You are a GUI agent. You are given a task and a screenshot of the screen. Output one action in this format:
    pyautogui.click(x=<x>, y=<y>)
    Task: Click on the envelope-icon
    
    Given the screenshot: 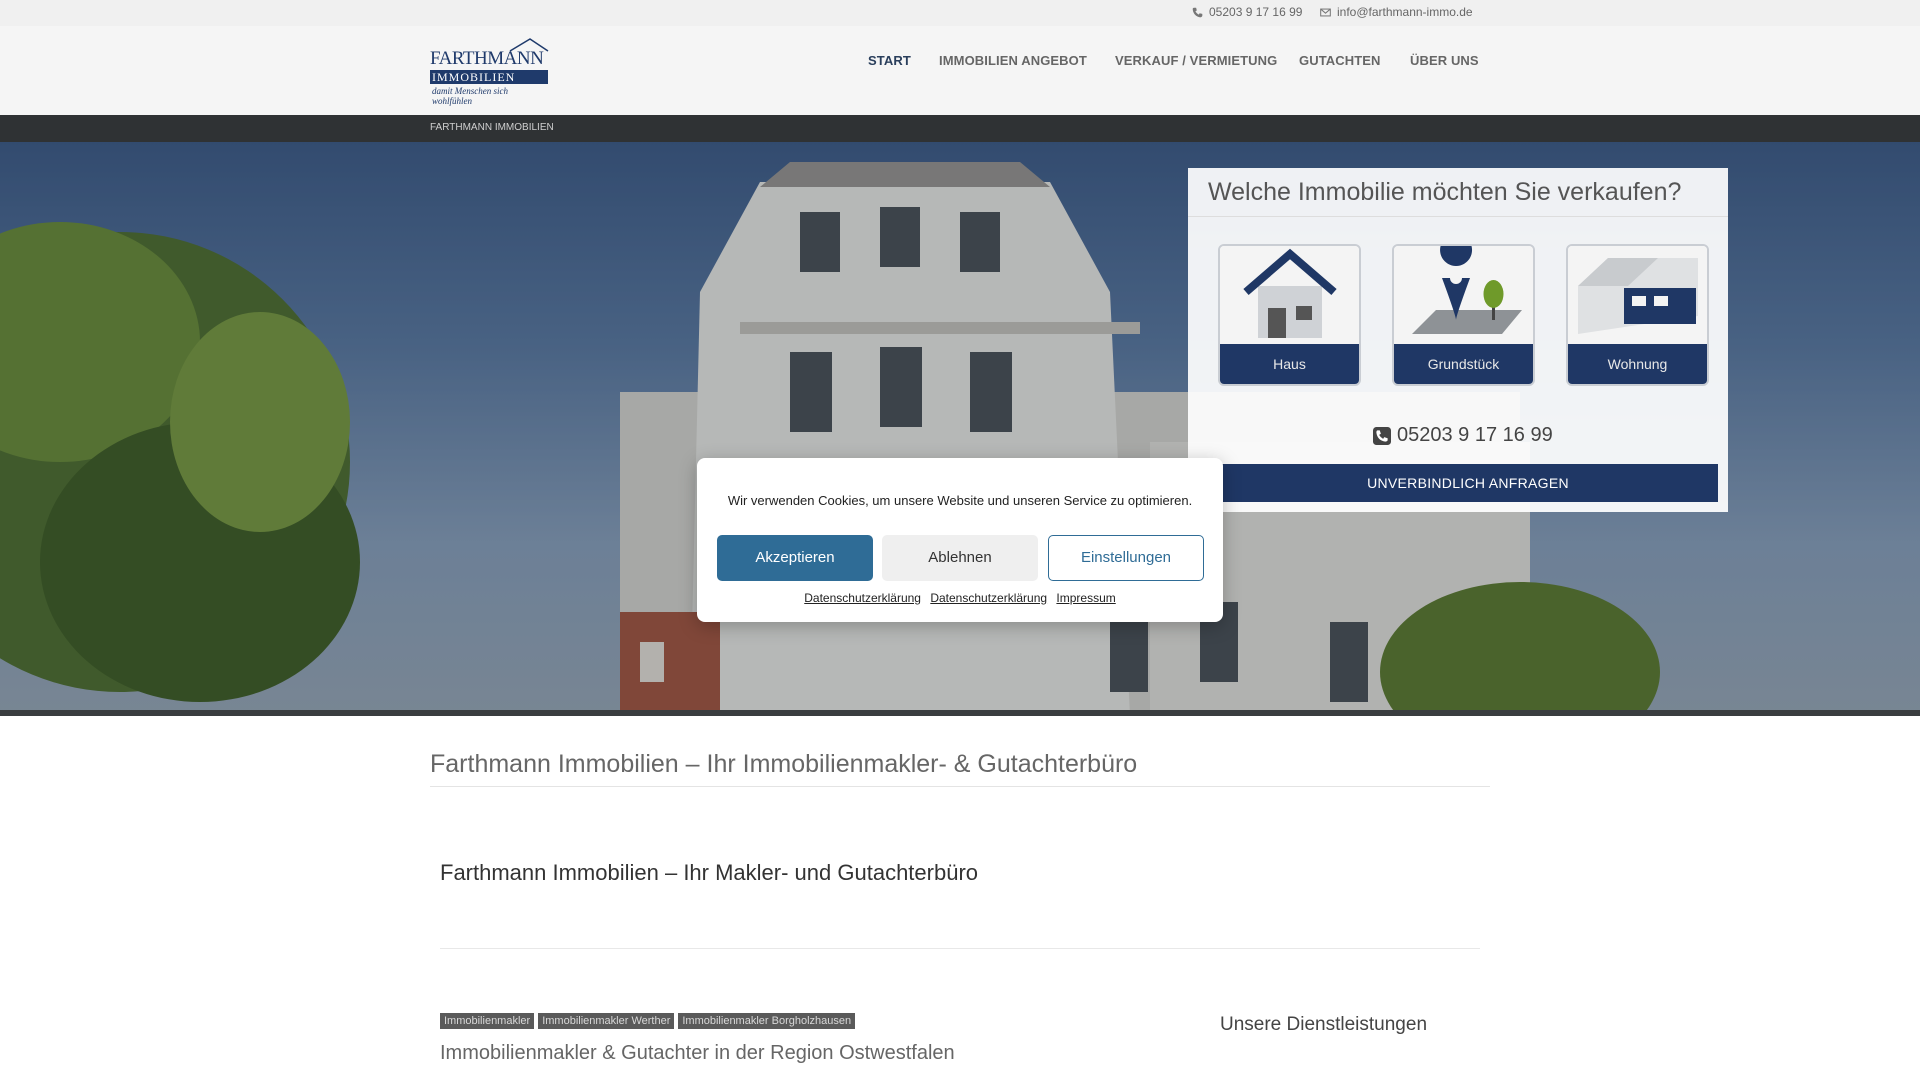 What is the action you would take?
    pyautogui.click(x=1325, y=12)
    